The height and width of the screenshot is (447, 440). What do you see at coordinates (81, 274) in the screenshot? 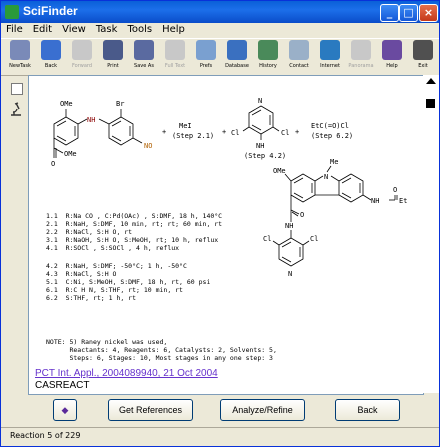
I see `reaction-step-line: 4.3 R:NaCl, S:H O` at bounding box center [81, 274].